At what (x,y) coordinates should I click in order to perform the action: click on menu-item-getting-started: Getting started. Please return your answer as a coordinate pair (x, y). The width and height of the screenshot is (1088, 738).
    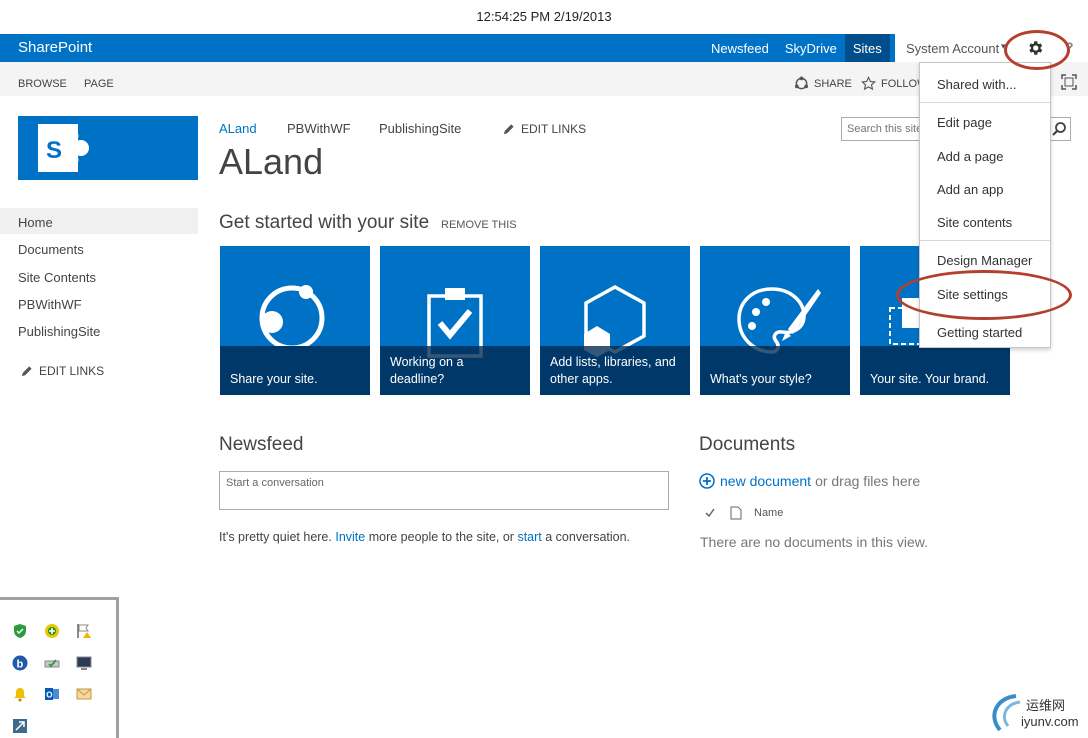
    Looking at the image, I should click on (979, 332).